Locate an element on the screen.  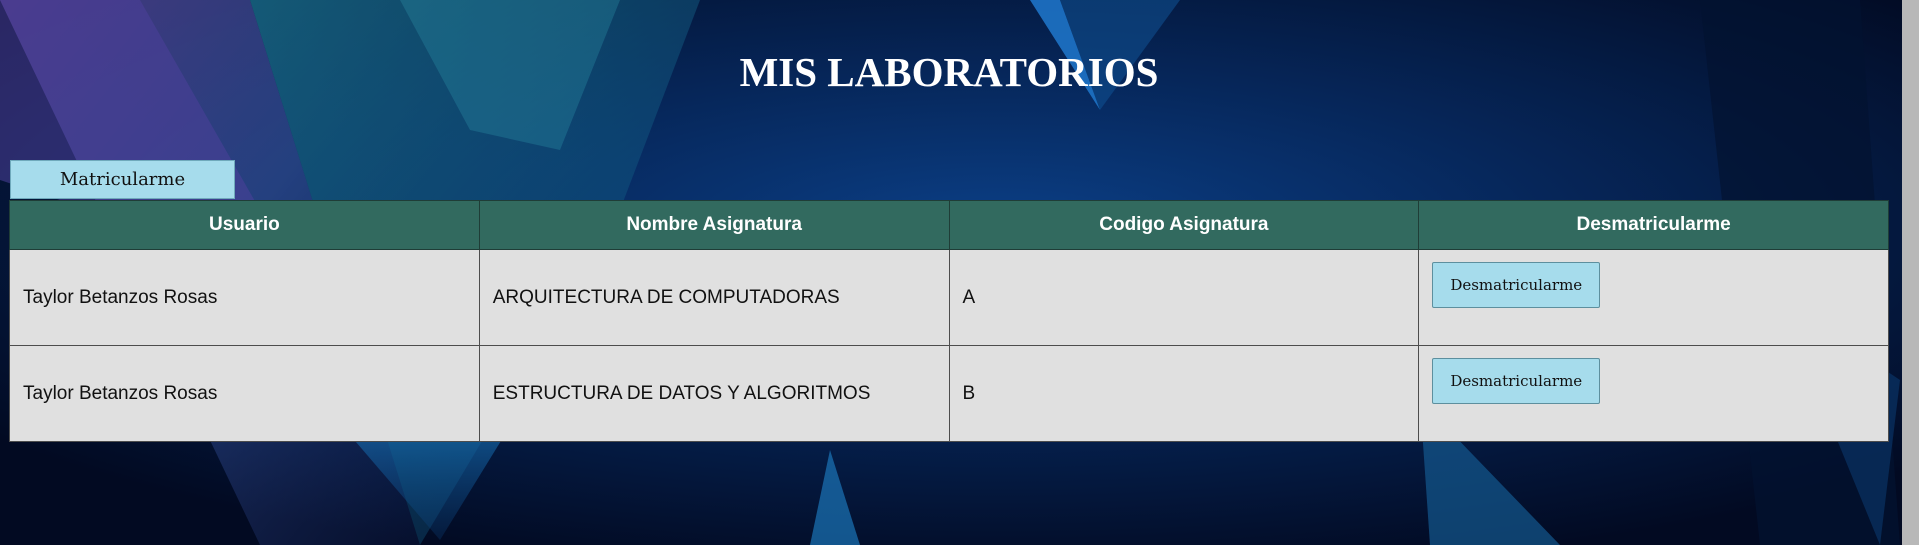
column-header-codigo-asignatura: Codigo Asignatura is located at coordinates (1184, 225).